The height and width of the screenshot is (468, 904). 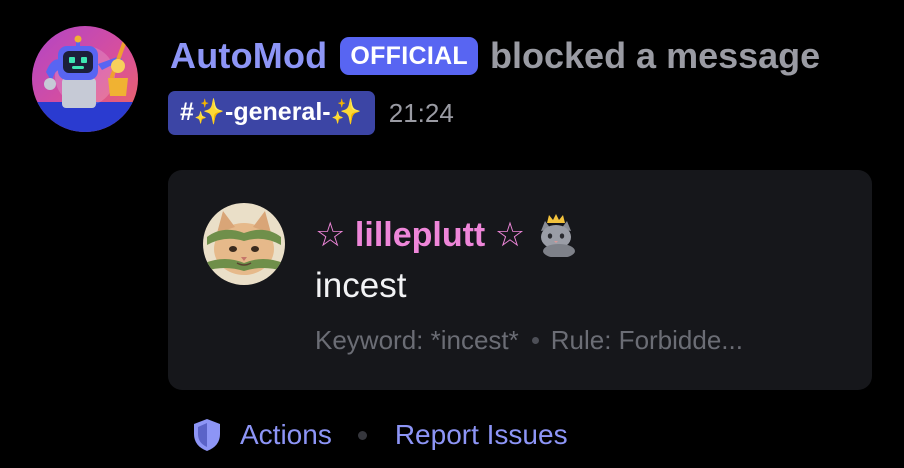 What do you see at coordinates (421, 113) in the screenshot?
I see `timestamp: 21:24` at bounding box center [421, 113].